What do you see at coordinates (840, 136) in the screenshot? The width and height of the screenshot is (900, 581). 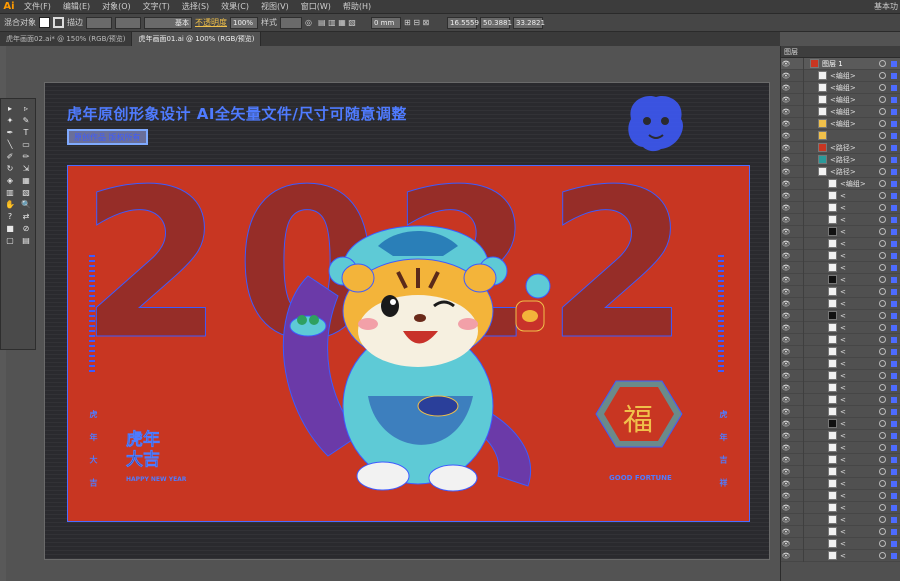 I see `layer-row: 👁` at bounding box center [840, 136].